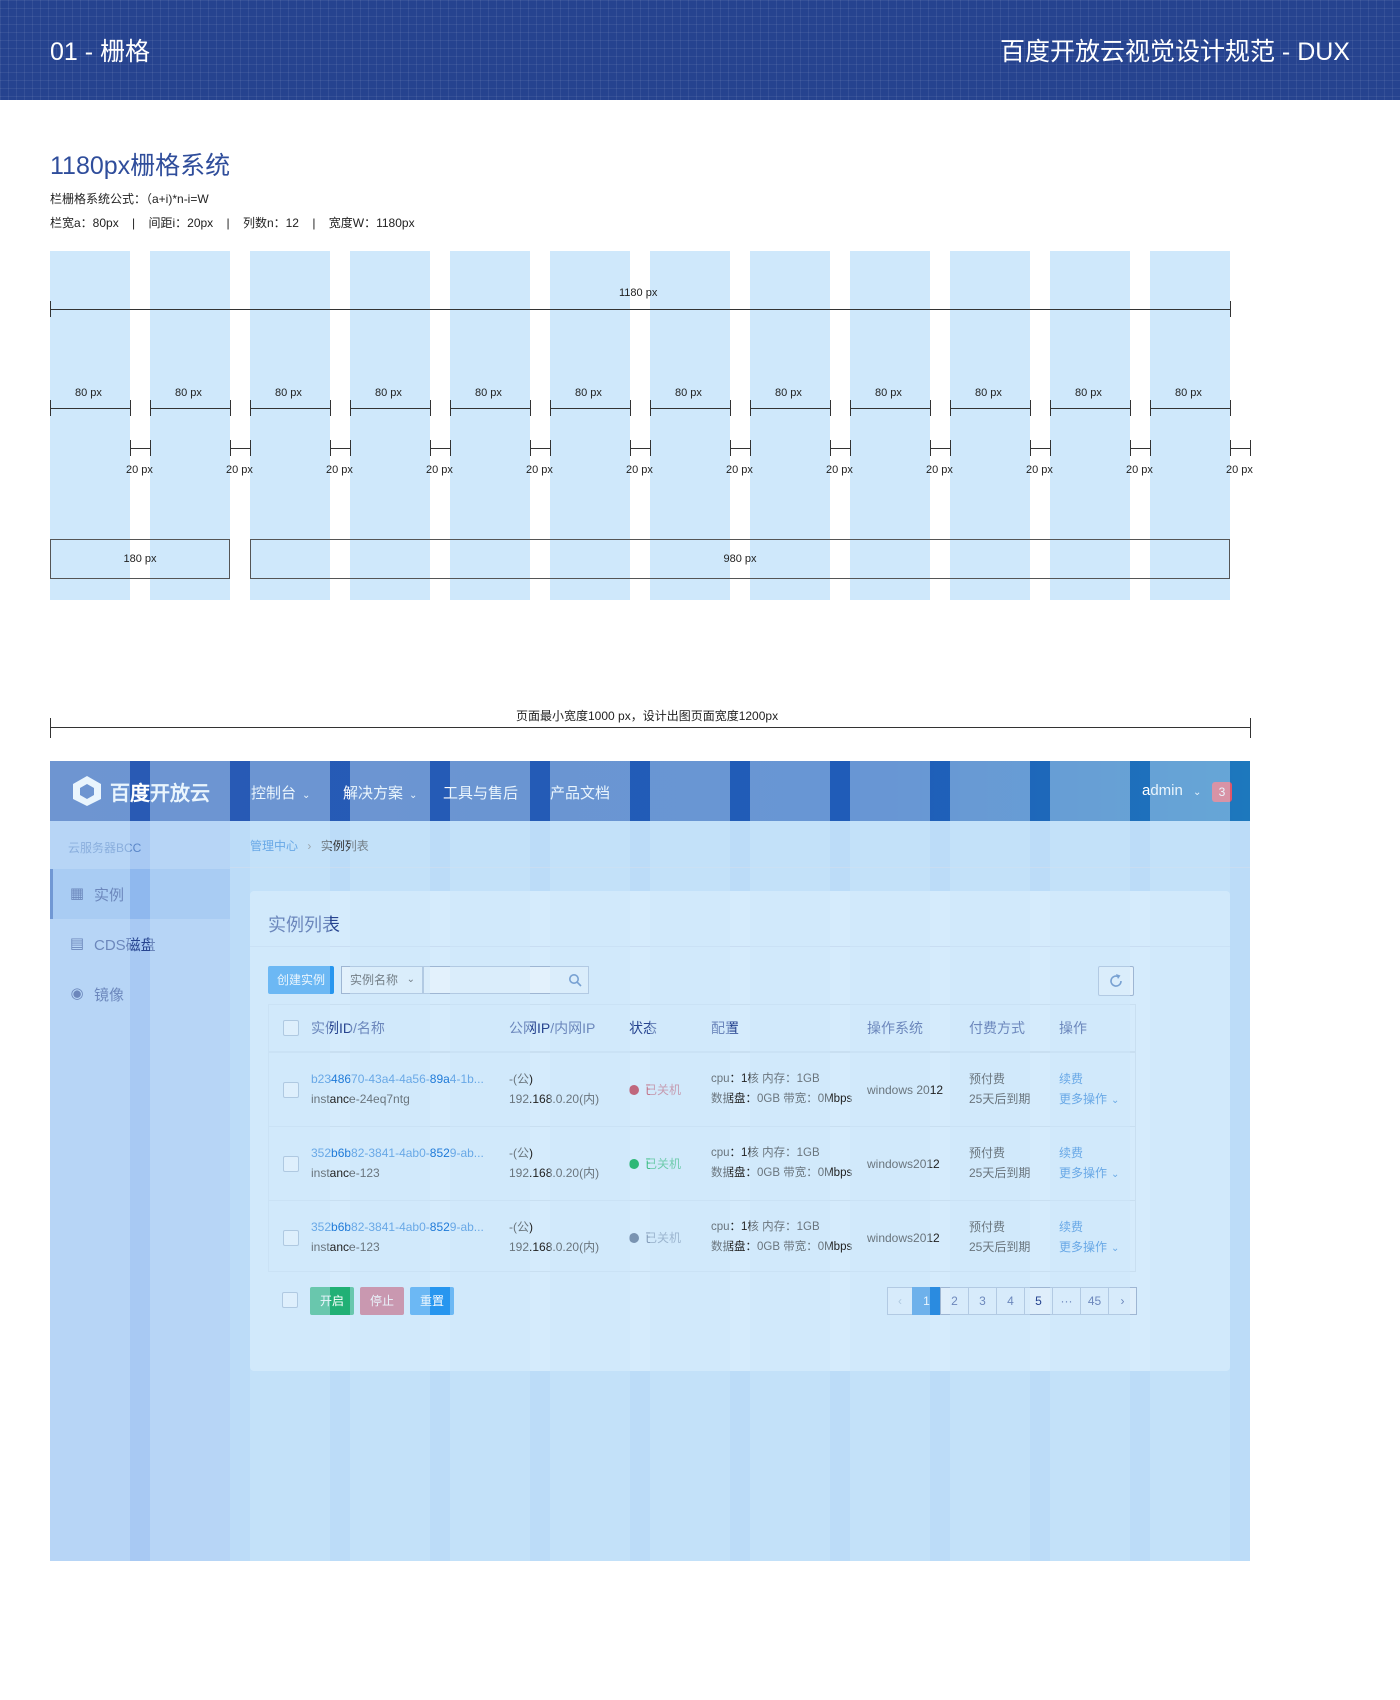 The height and width of the screenshot is (1700, 1400). What do you see at coordinates (309, 846) in the screenshot?
I see `chevron-right-icon: ›` at bounding box center [309, 846].